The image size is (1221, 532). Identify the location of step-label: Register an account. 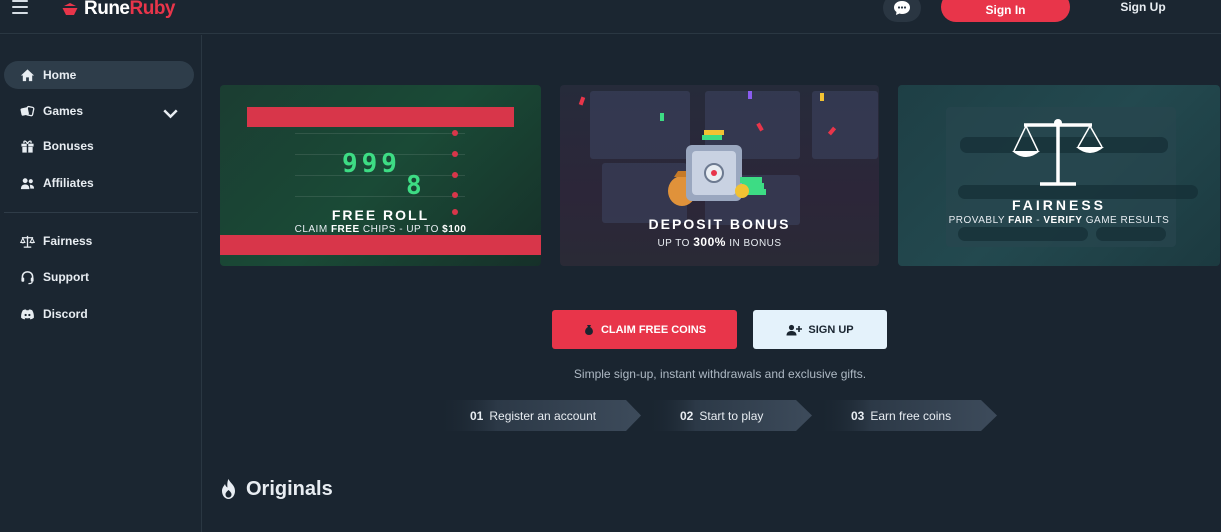
(543, 415).